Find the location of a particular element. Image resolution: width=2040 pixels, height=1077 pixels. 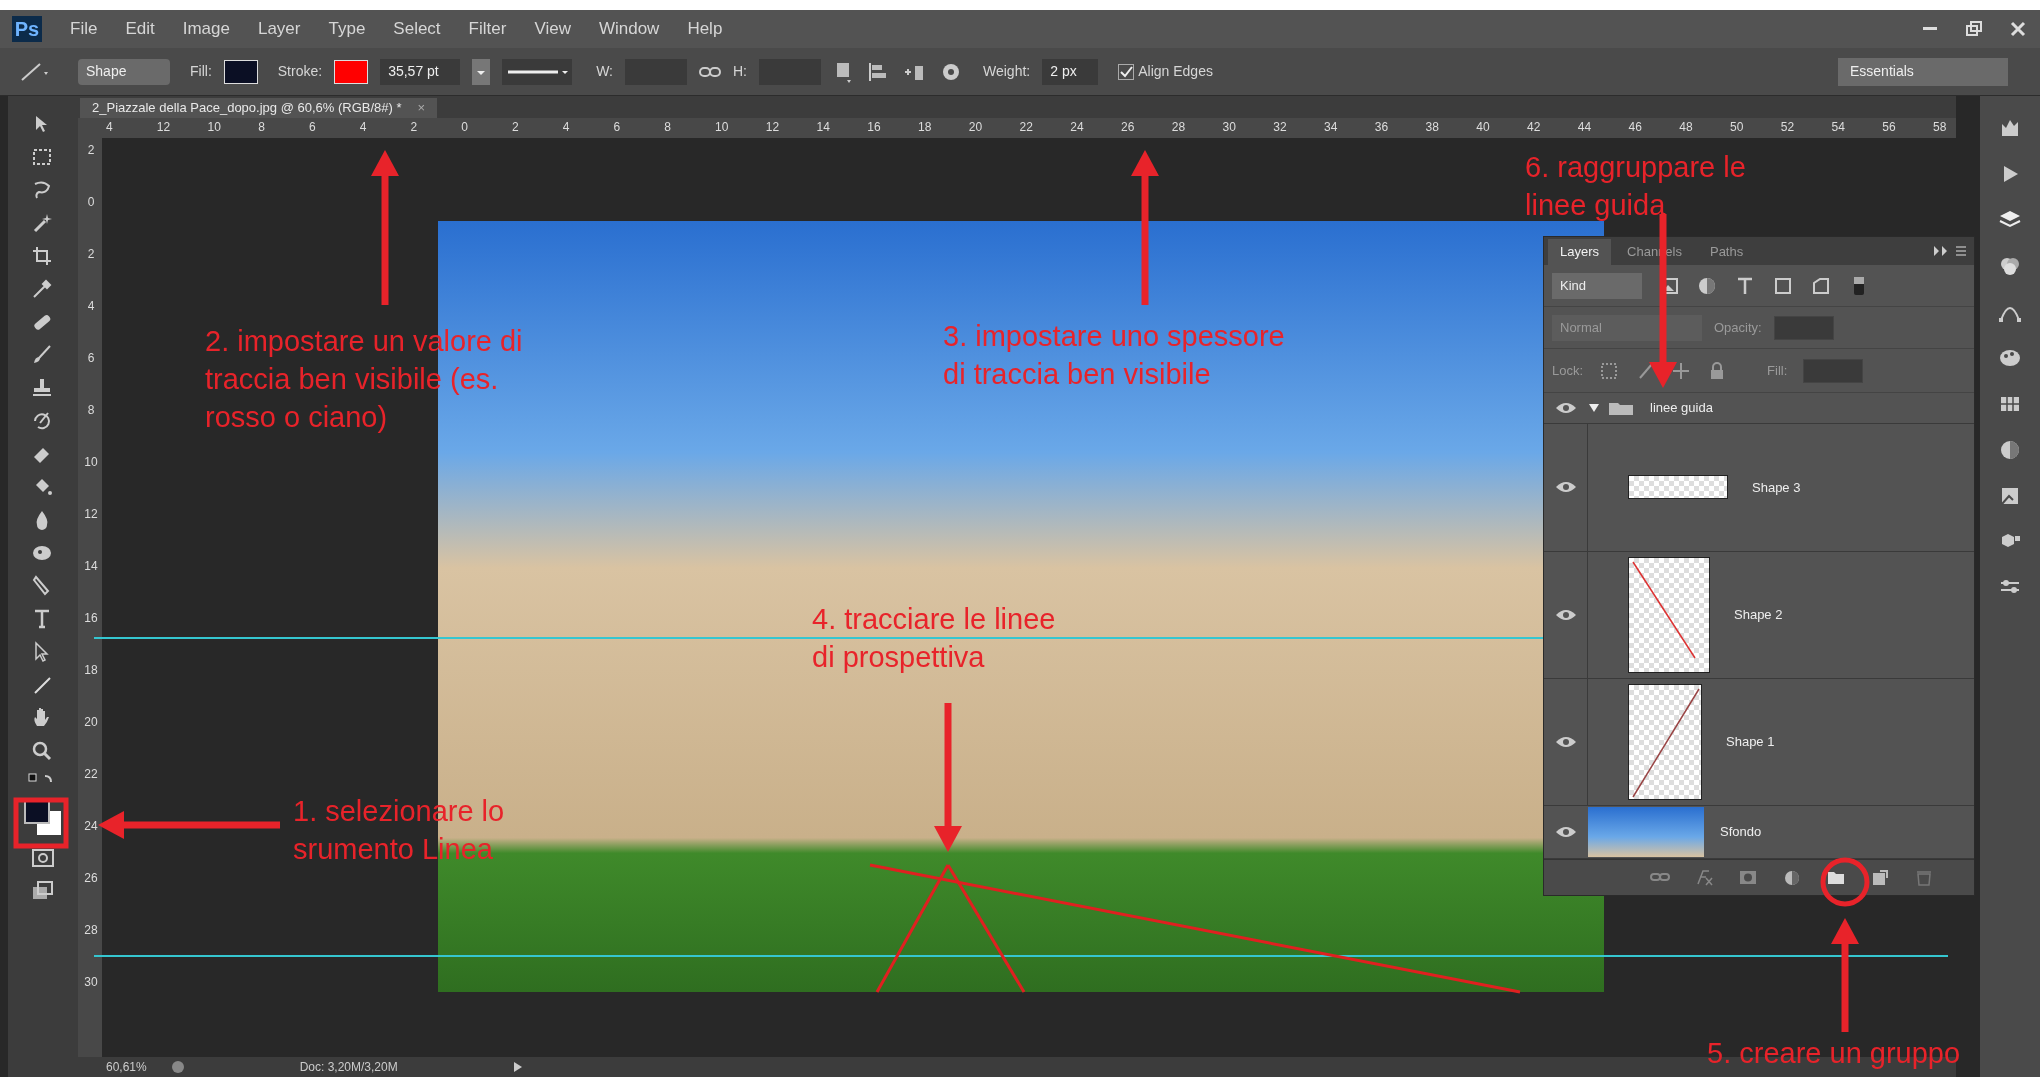

link-icon is located at coordinates (710, 71).